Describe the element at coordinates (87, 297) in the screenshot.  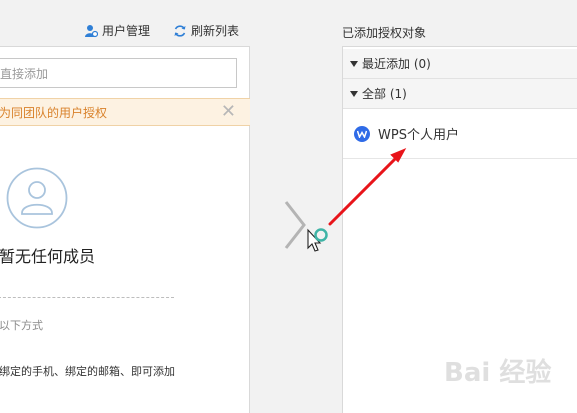
I see `divider` at that location.